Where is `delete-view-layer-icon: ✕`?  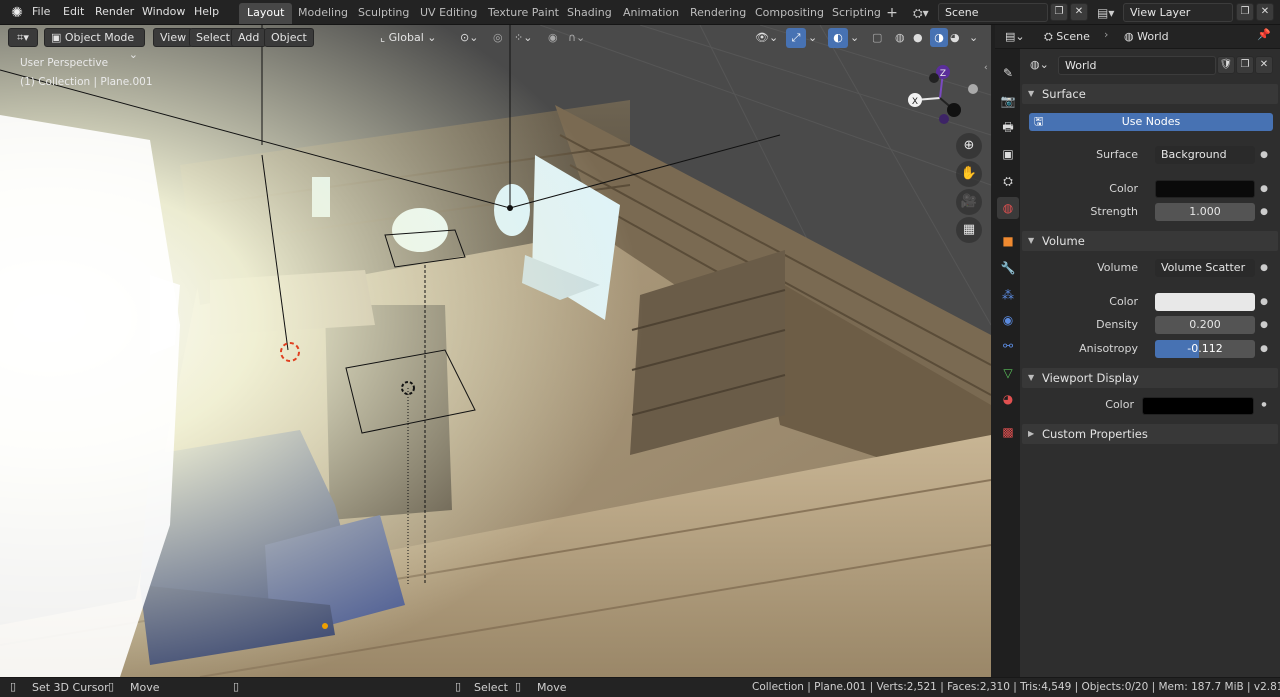 delete-view-layer-icon: ✕ is located at coordinates (1265, 12).